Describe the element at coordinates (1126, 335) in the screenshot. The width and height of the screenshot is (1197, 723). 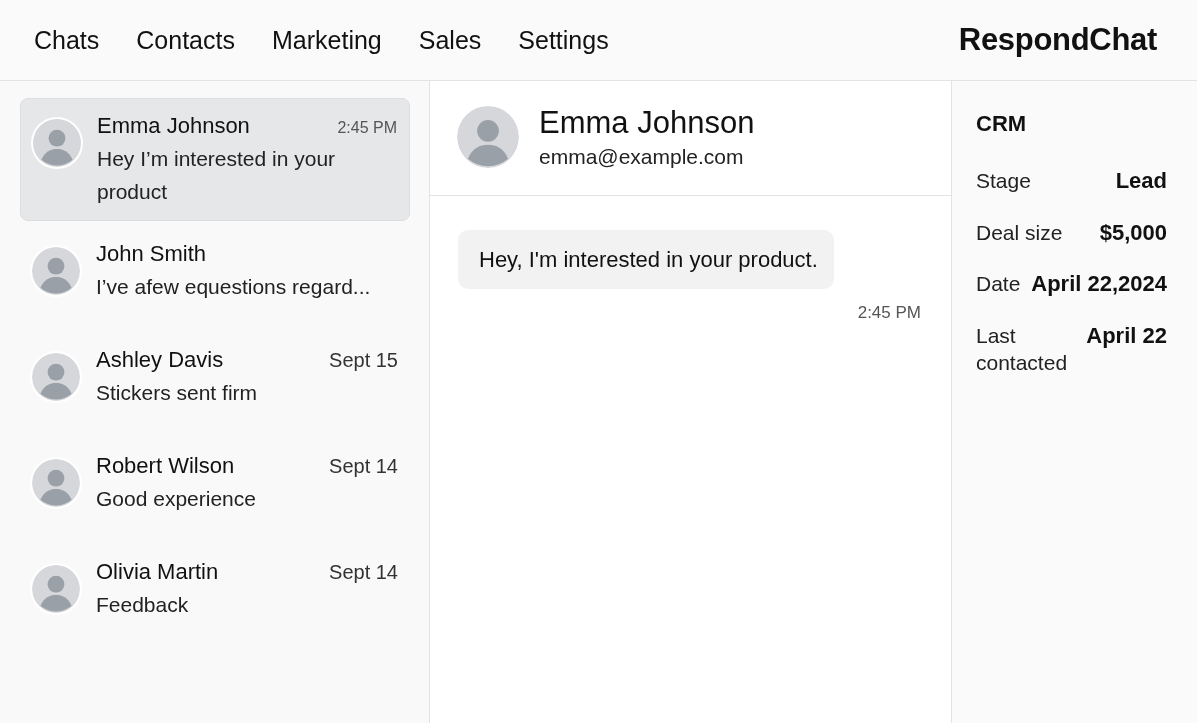
I see `field-value: April 22` at that location.